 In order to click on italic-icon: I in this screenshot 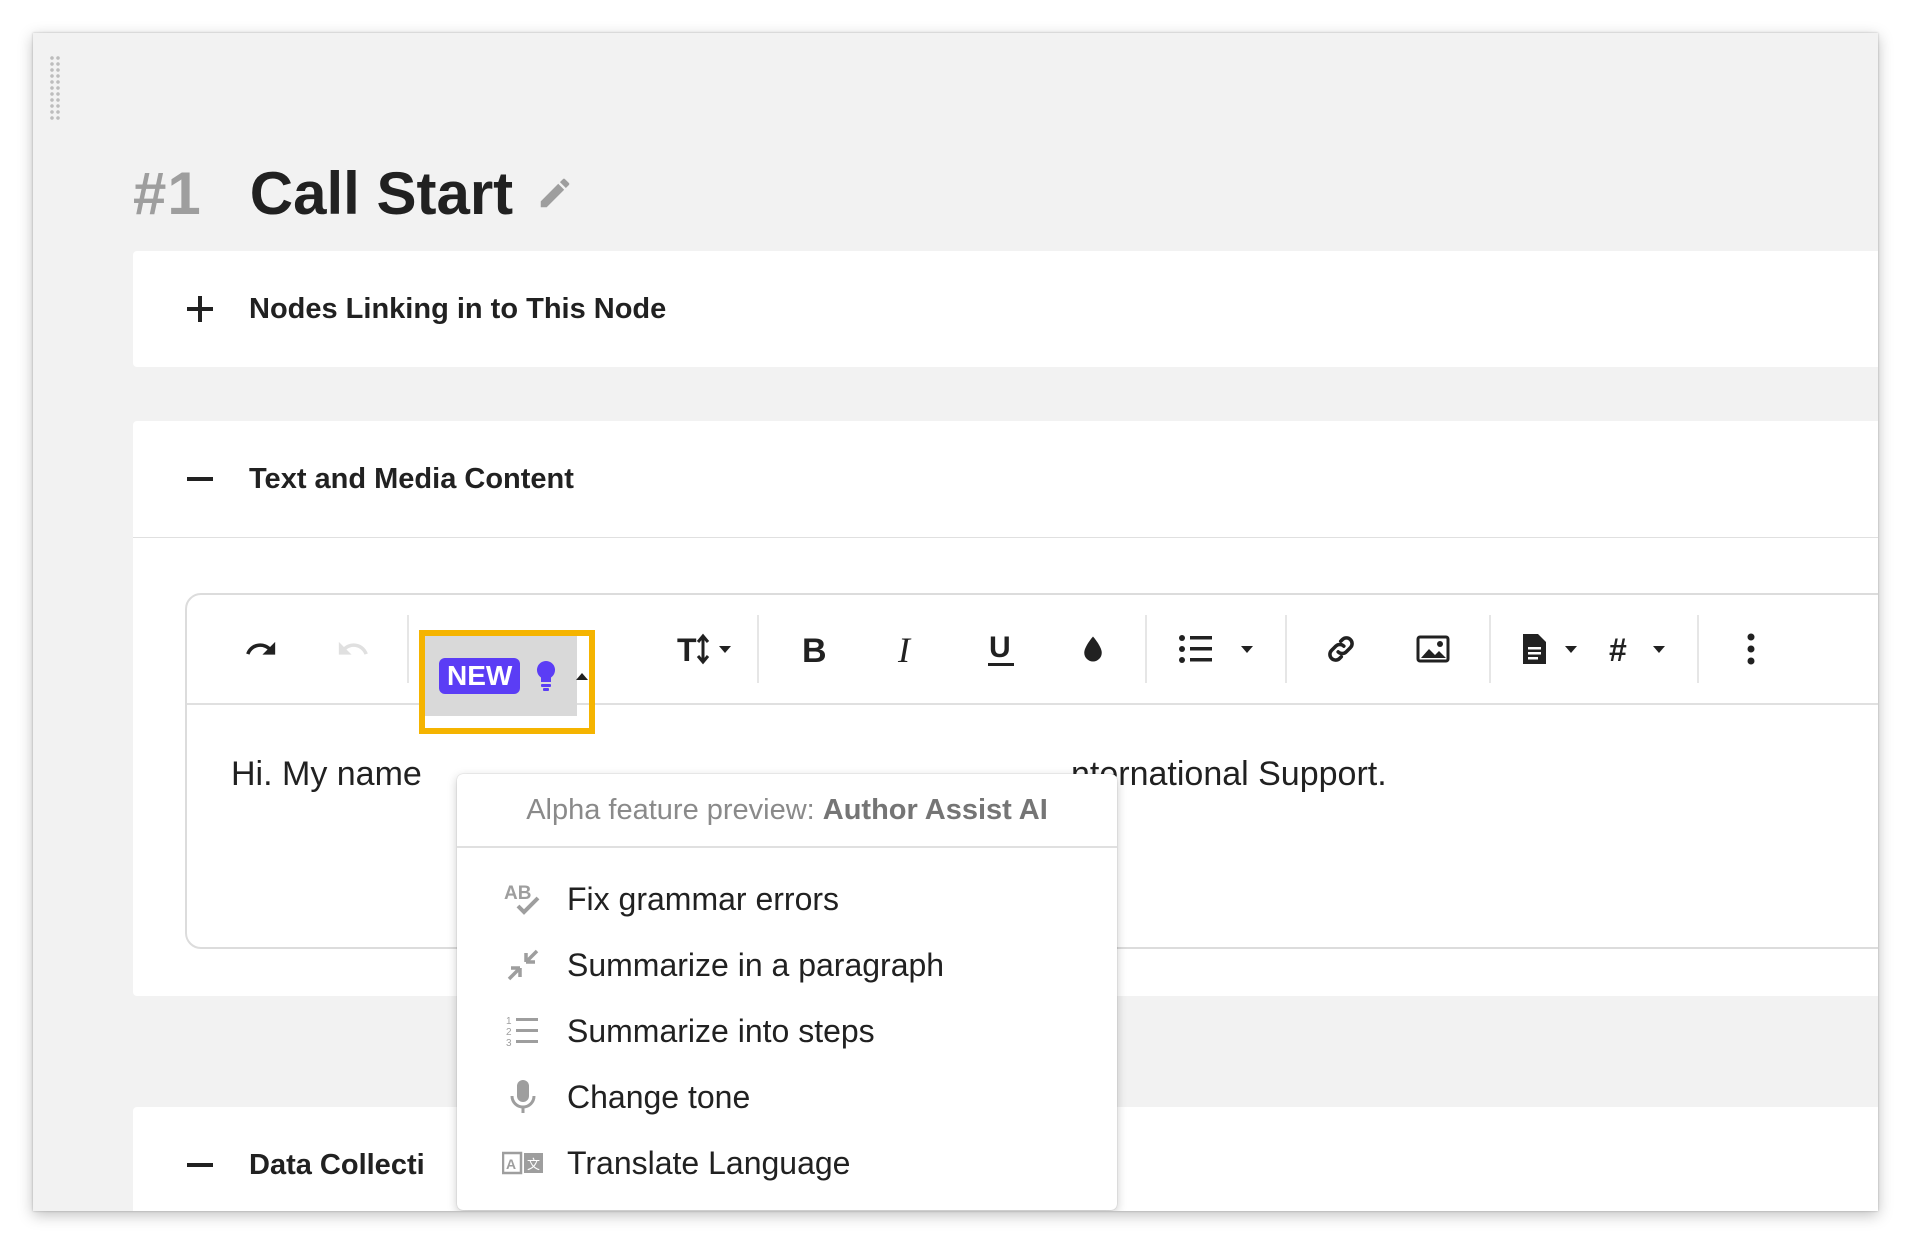, I will do `click(907, 649)`.